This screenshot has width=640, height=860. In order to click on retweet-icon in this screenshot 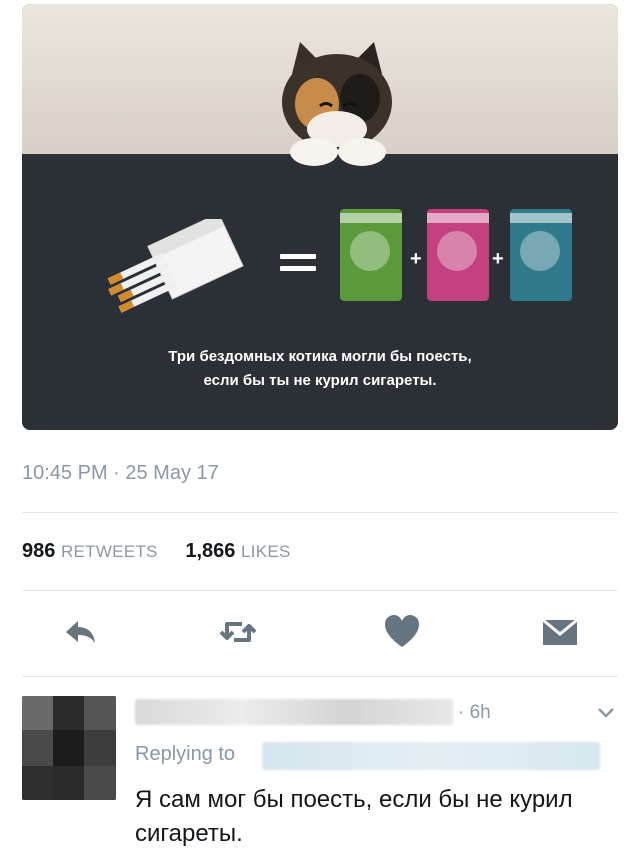, I will do `click(238, 632)`.